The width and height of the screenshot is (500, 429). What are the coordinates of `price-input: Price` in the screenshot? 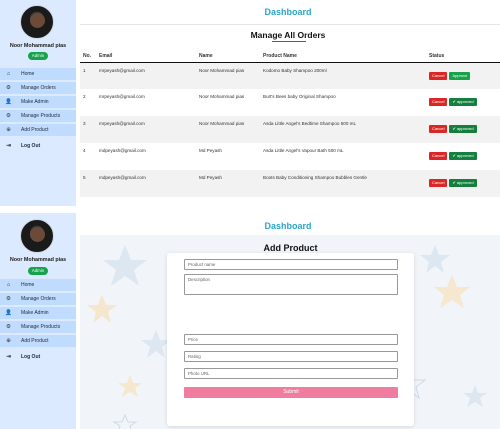 It's located at (291, 339).